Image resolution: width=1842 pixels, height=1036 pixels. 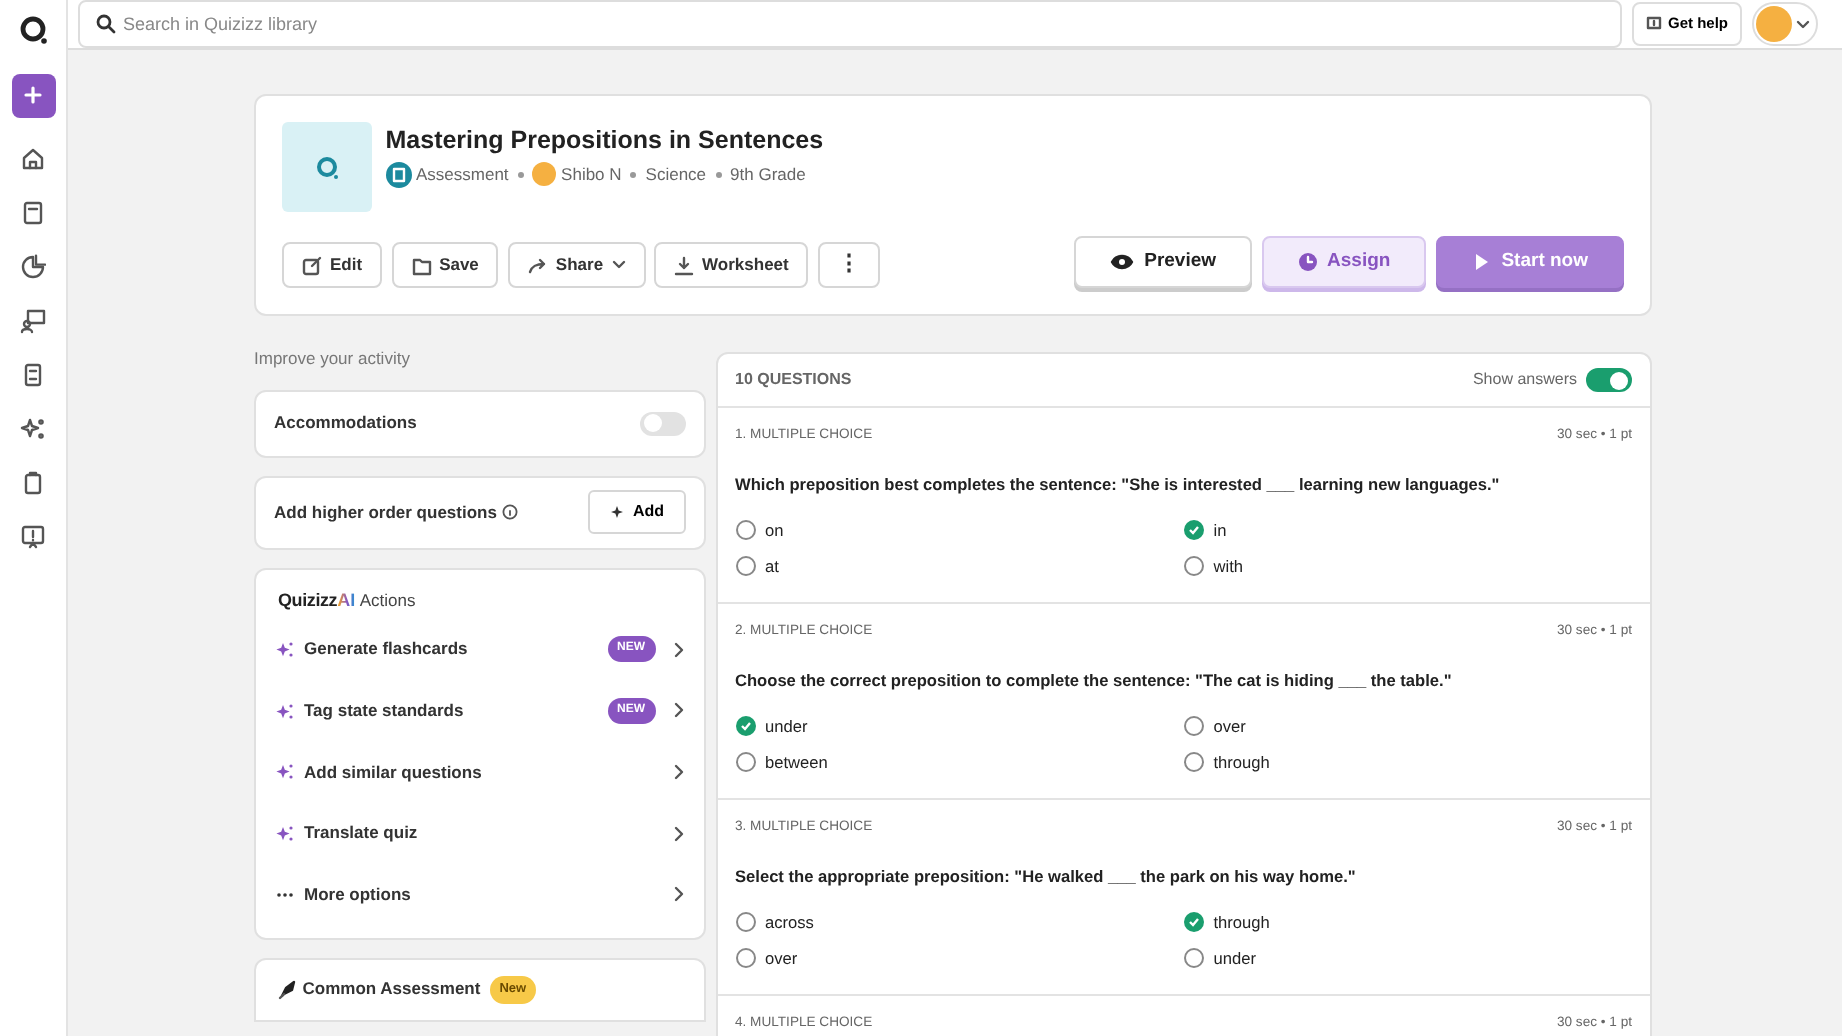 I want to click on edit-button: Edit, so click(x=332, y=265).